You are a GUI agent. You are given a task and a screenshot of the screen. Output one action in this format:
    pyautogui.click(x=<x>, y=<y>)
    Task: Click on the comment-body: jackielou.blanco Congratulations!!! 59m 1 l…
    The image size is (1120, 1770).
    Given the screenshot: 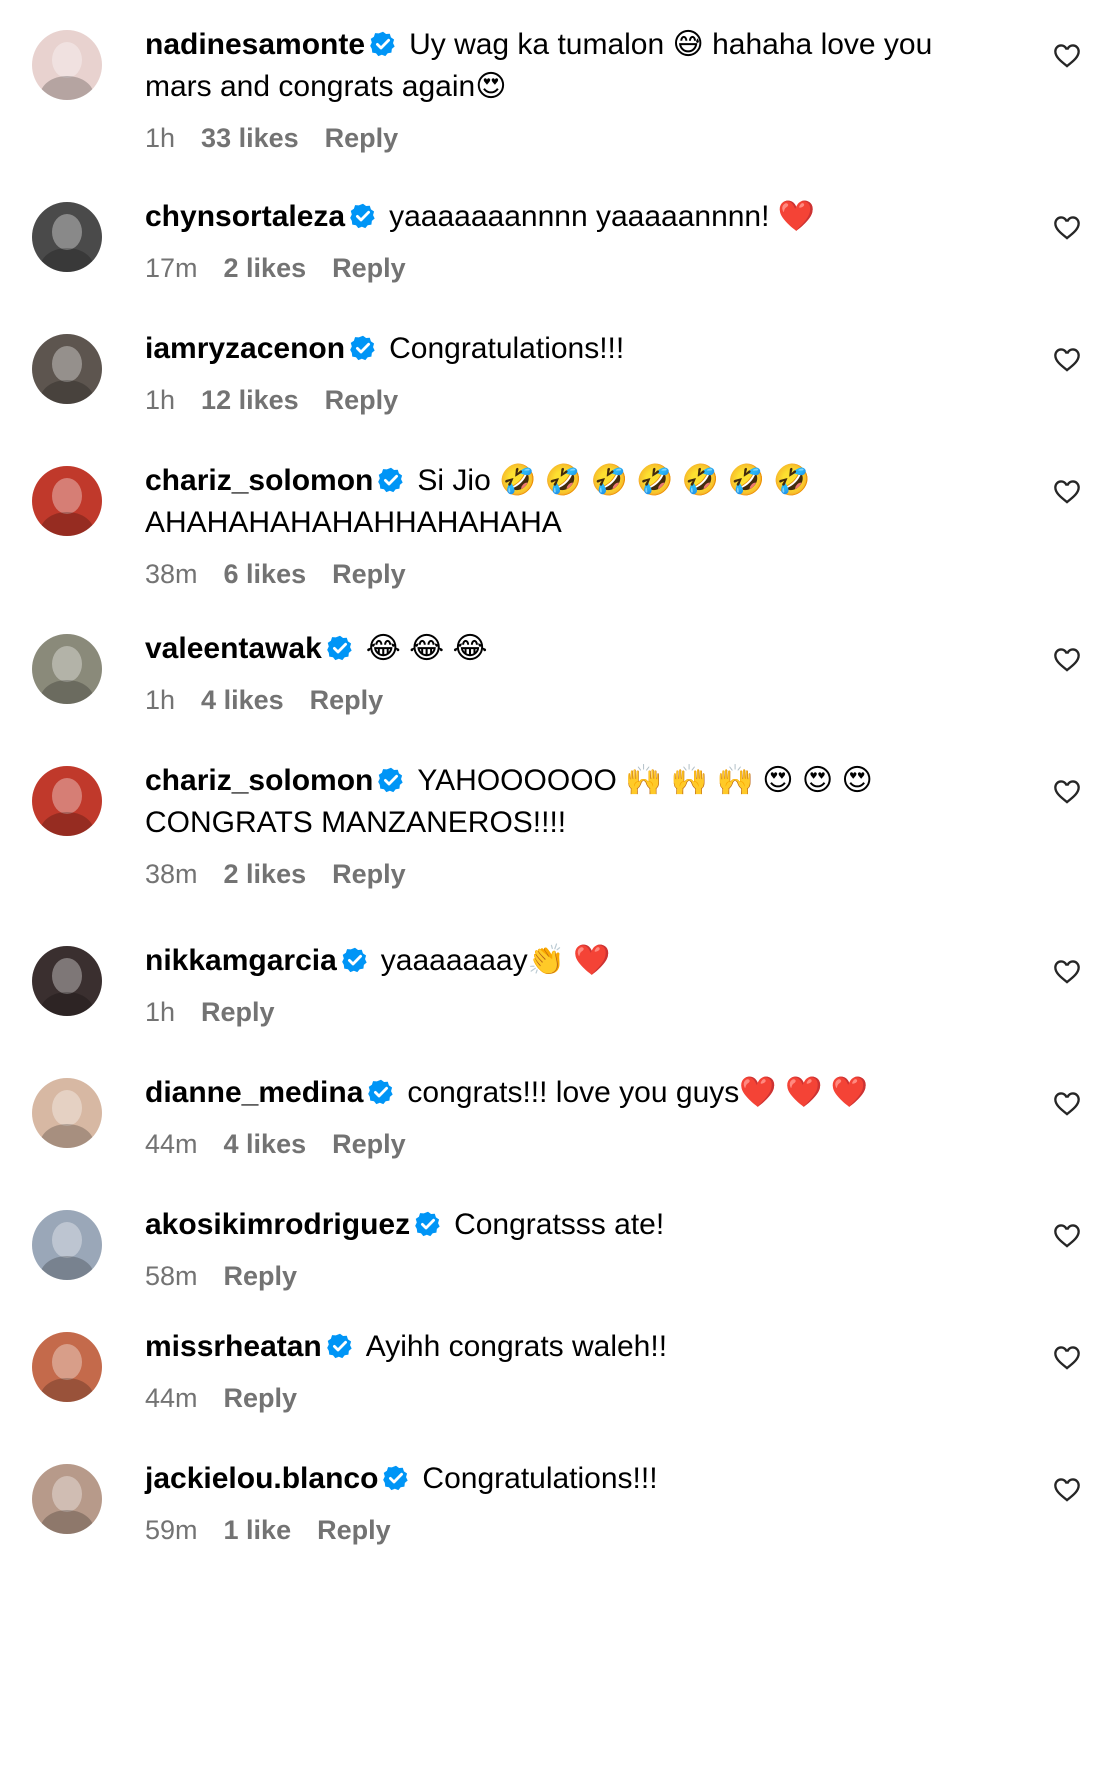 What is the action you would take?
    pyautogui.click(x=560, y=1502)
    